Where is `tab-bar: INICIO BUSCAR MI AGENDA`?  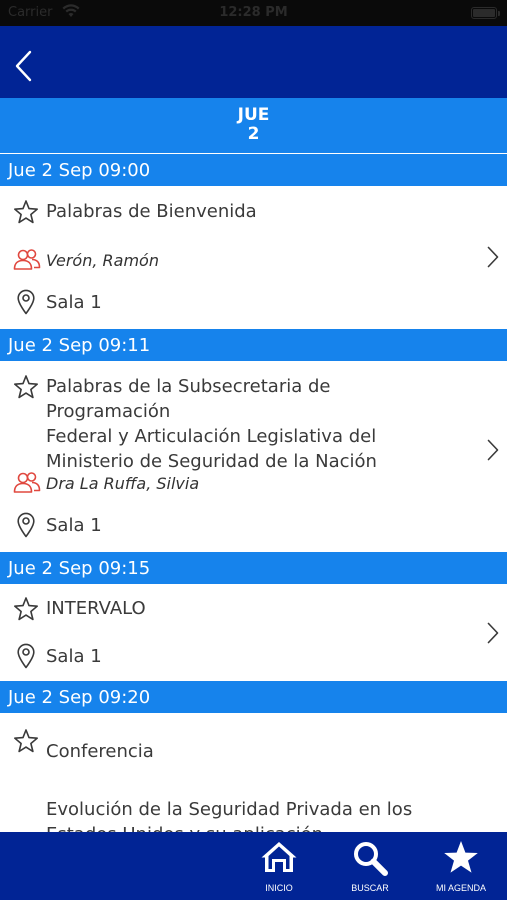 tab-bar: INICIO BUSCAR MI AGENDA is located at coordinates (253, 866).